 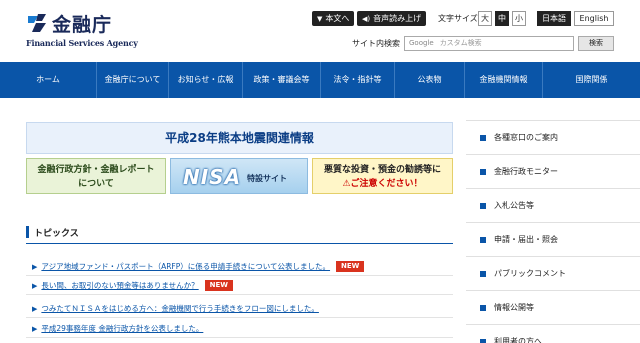 I want to click on sidebar-item-disclosure: 情報公開等, so click(x=553, y=308).